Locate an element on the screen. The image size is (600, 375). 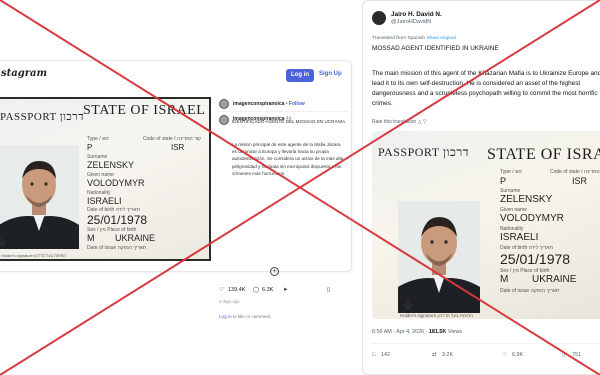
post-date: 4 days ago is located at coordinates (229, 301).